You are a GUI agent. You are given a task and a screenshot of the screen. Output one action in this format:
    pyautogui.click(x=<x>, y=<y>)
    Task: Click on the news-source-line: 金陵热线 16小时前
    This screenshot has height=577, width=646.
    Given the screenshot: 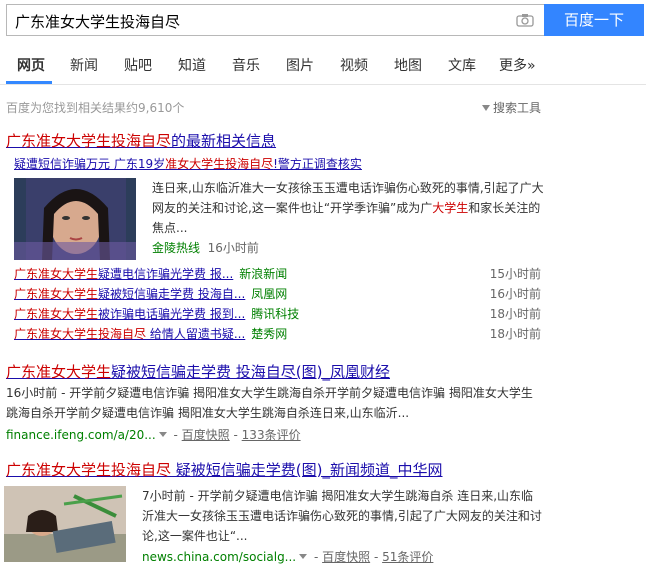 What is the action you would take?
    pyautogui.click(x=205, y=248)
    